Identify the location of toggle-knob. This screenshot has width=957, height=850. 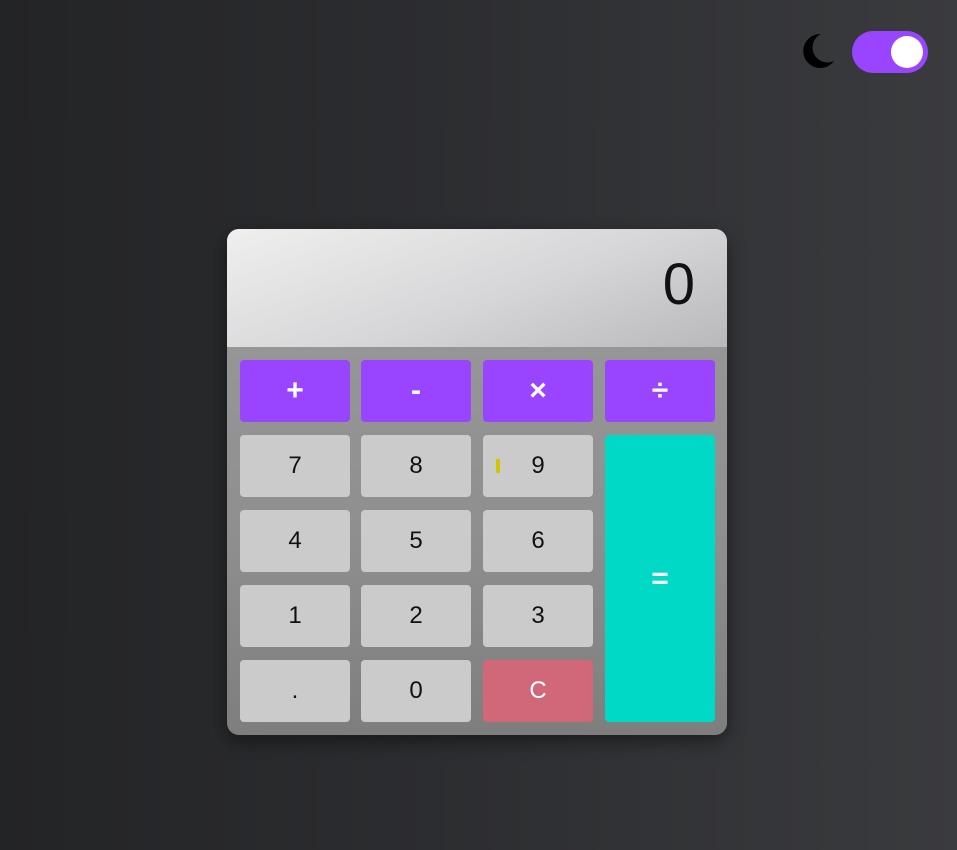
(907, 52).